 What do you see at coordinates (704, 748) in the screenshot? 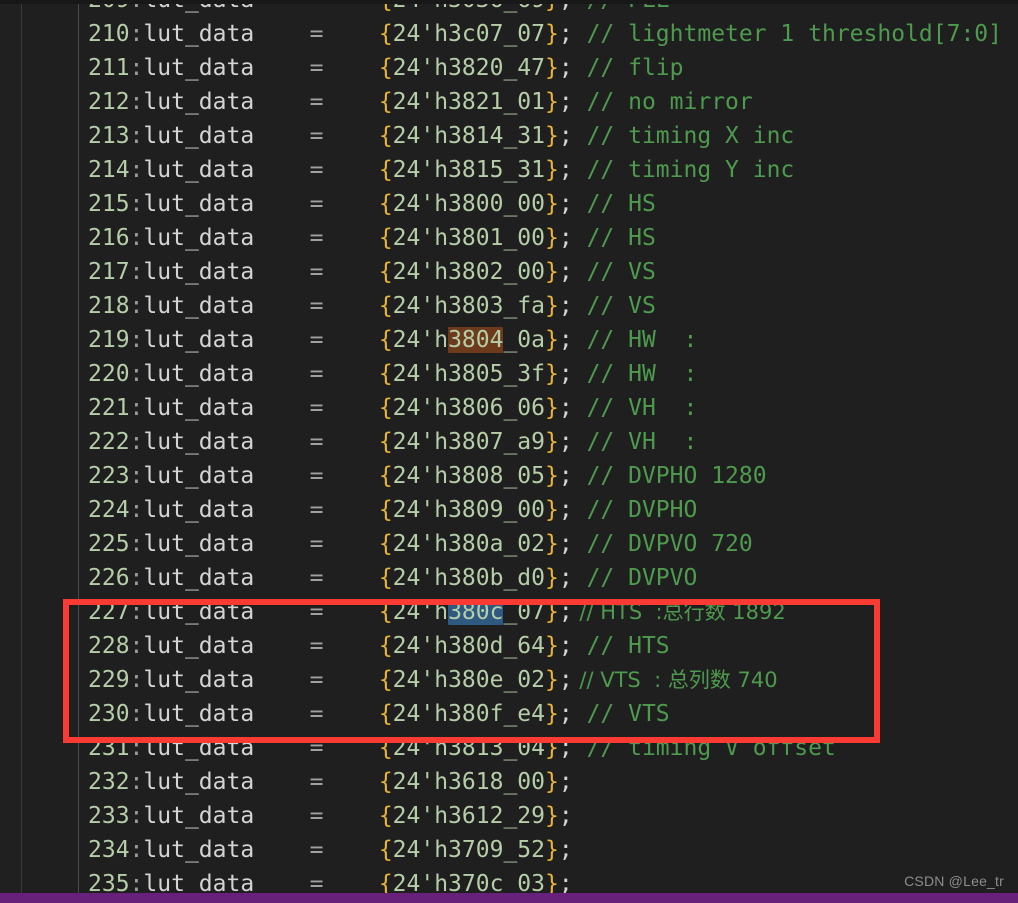
I see `line-comment: // timing V offset` at bounding box center [704, 748].